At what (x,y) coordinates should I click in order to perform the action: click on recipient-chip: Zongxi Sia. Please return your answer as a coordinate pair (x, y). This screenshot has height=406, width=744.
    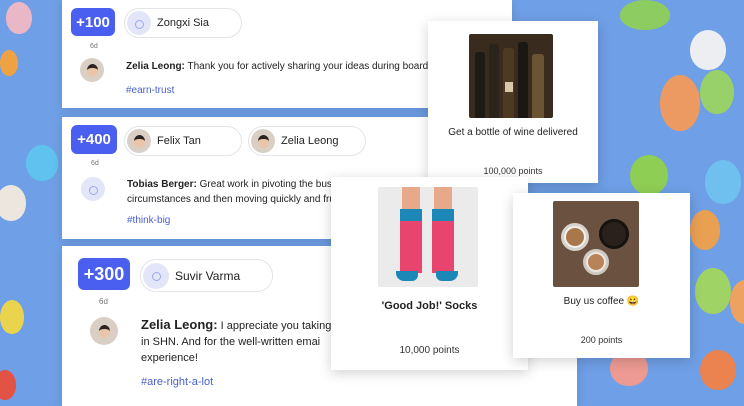
    Looking at the image, I should click on (183, 23).